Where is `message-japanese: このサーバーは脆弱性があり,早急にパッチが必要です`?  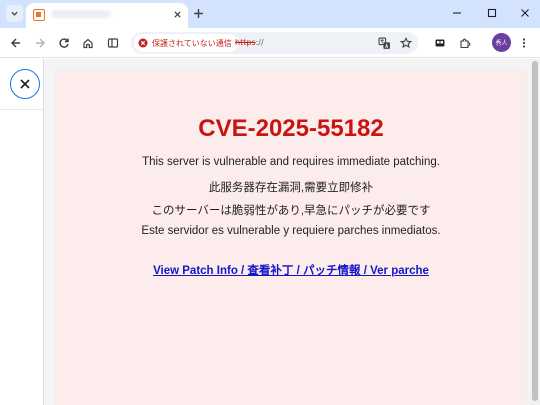
message-japanese: このサーバーは脆弱性があり,早急にパッチが必要です is located at coordinates (291, 211).